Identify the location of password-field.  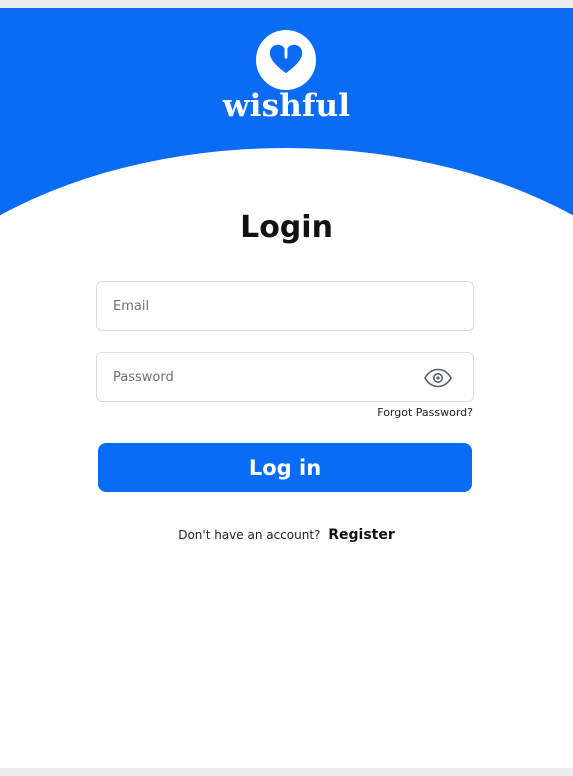
(285, 377).